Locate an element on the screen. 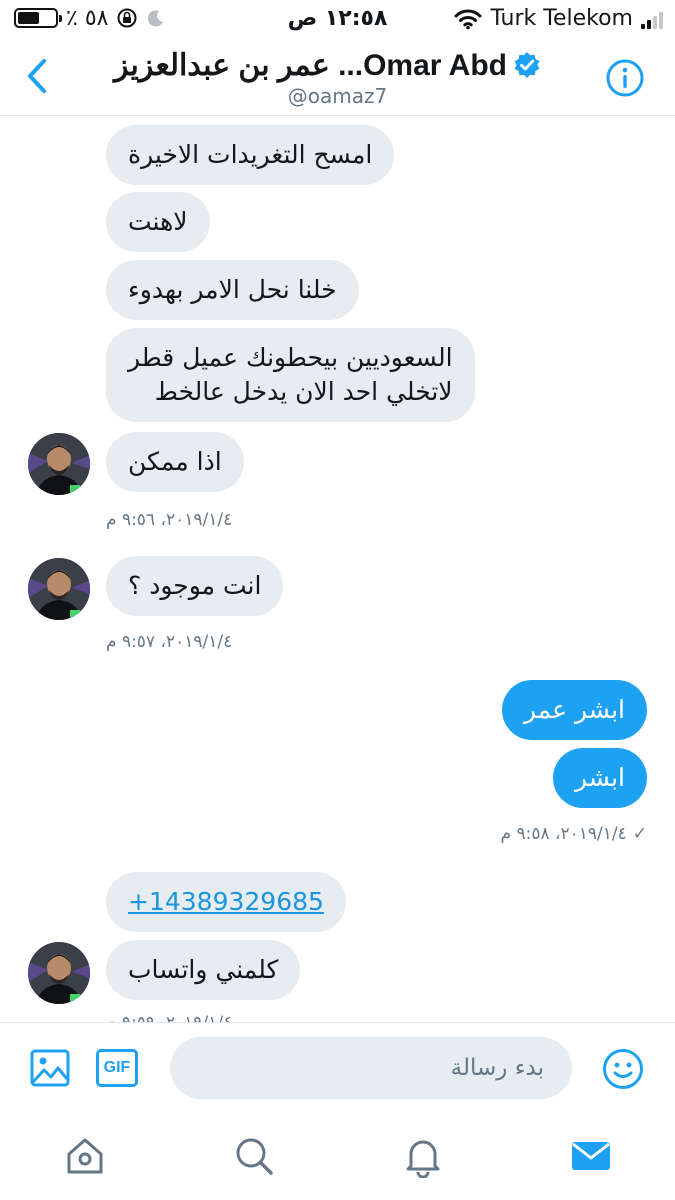  conversation-header: عمر بن عبدالعزيز ...Omar Abd @oamaz7 is located at coordinates (337, 77).